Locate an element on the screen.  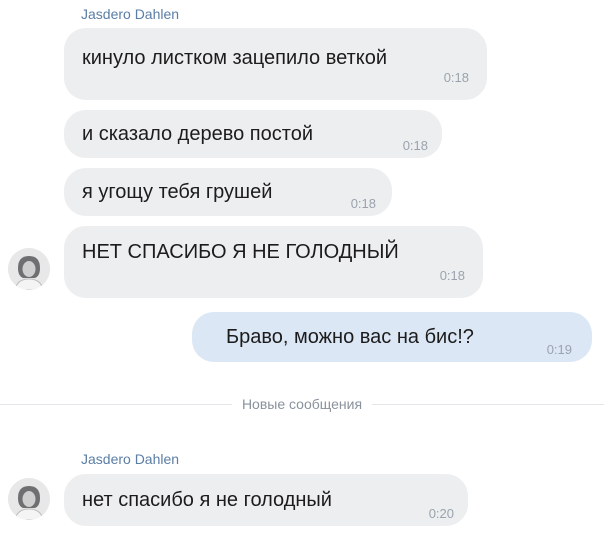
message-text: и сказало дерево постой is located at coordinates (197, 134).